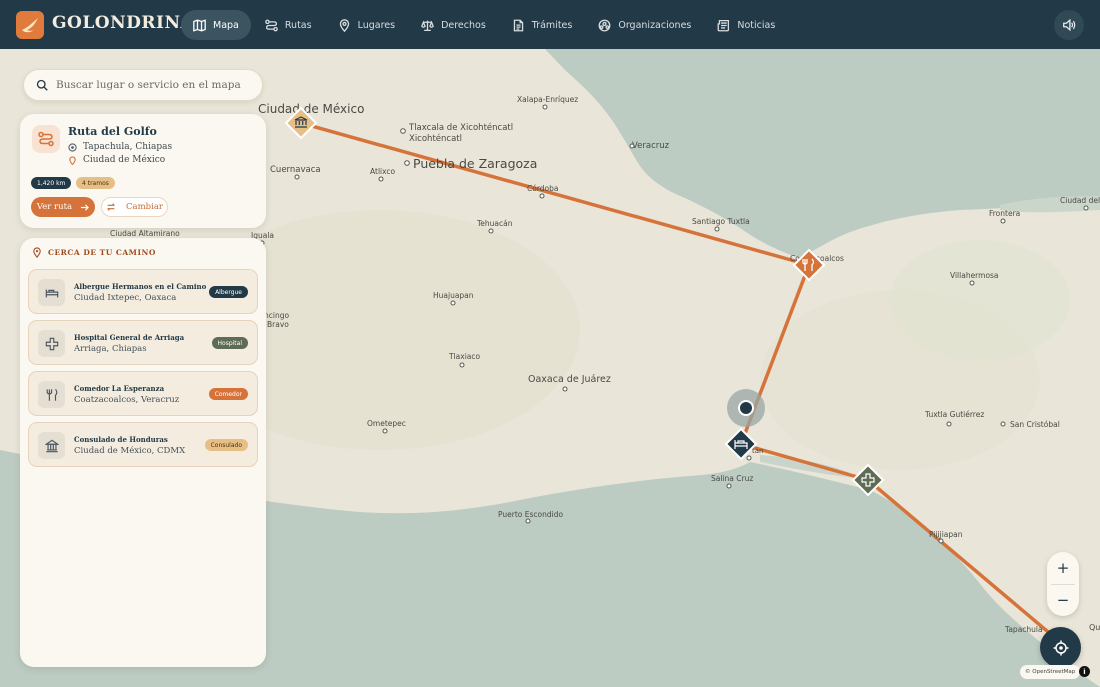 This screenshot has width=1100, height=687. Describe the element at coordinates (129, 337) in the screenshot. I see `place-name: Hospital General de Arriaga` at that location.